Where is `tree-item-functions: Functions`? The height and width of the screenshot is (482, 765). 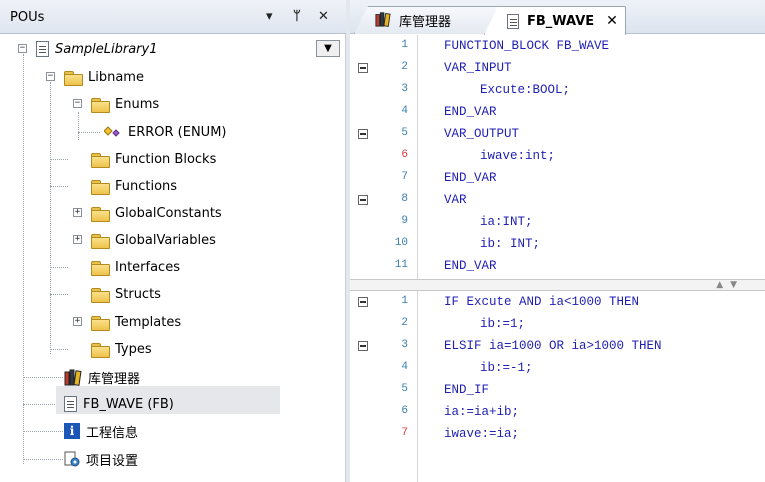 tree-item-functions: Functions is located at coordinates (134, 186).